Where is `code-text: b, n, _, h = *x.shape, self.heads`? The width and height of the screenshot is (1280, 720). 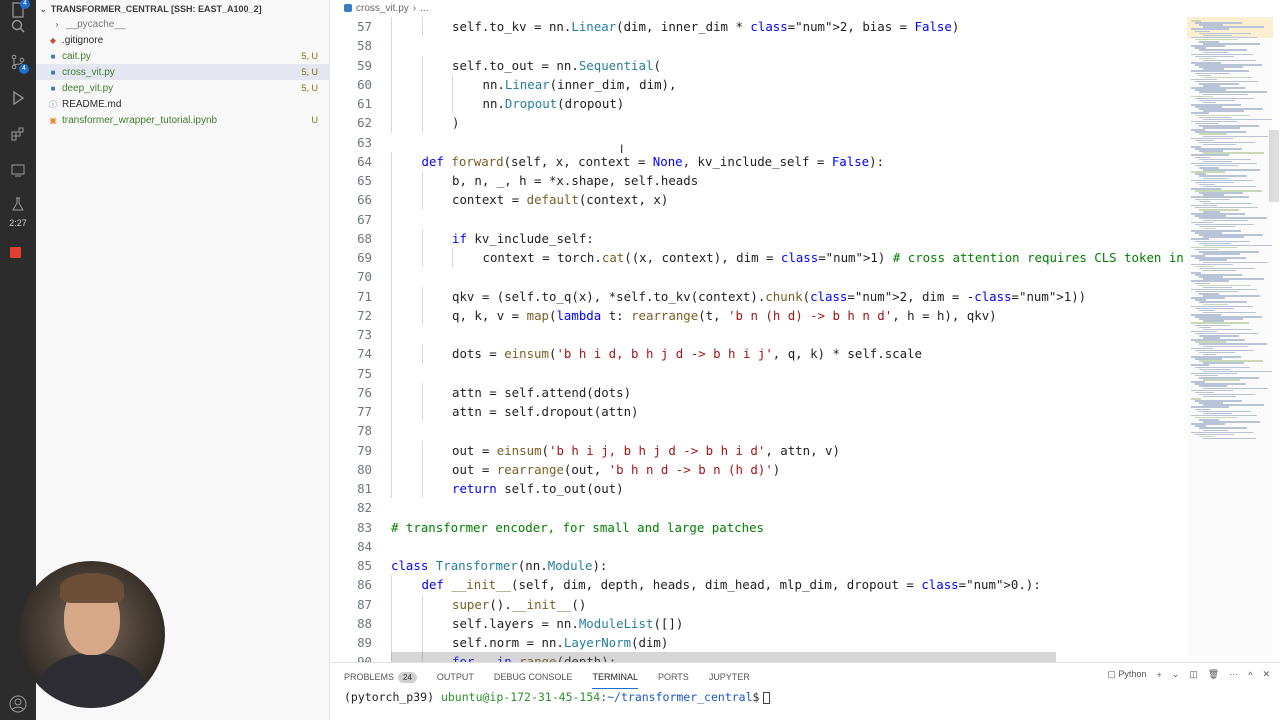 code-text: b, n, _, h = *x.shape, self.heads is located at coordinates (575, 180).